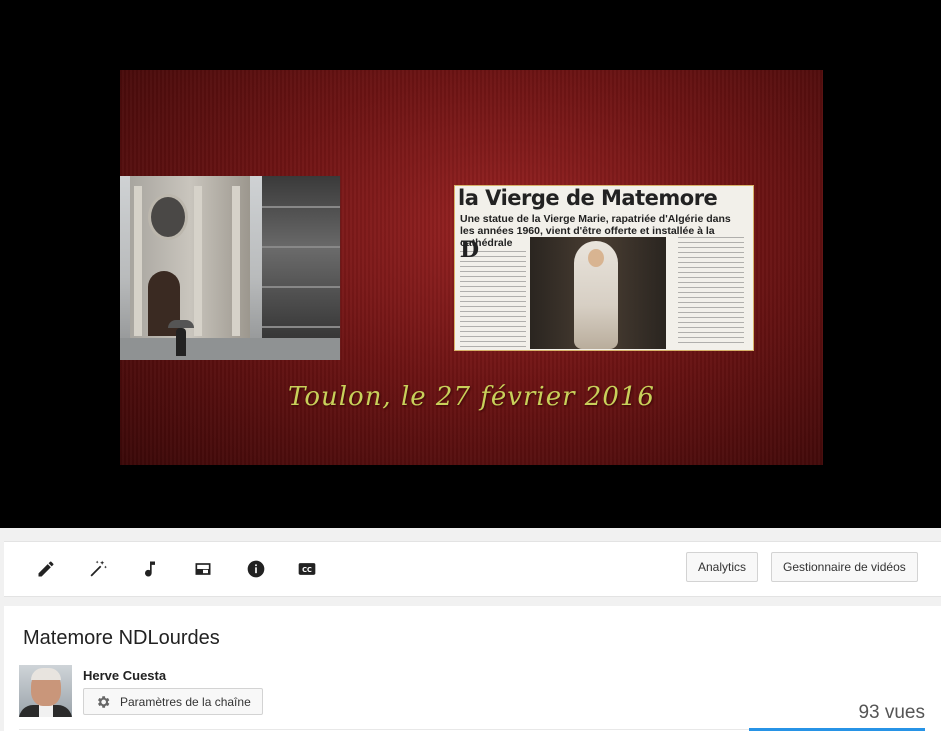 The height and width of the screenshot is (731, 941). Describe the element at coordinates (98, 569) in the screenshot. I see `magic-wand-icon` at that location.